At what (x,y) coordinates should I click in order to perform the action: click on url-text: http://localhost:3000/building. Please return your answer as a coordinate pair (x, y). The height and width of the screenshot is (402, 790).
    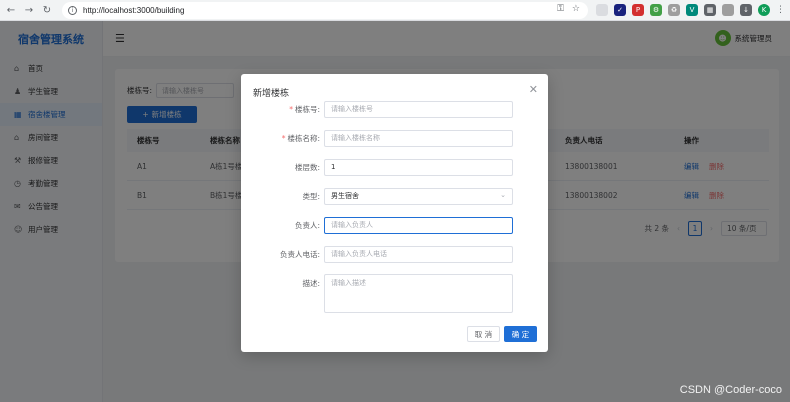
    Looking at the image, I should click on (134, 10).